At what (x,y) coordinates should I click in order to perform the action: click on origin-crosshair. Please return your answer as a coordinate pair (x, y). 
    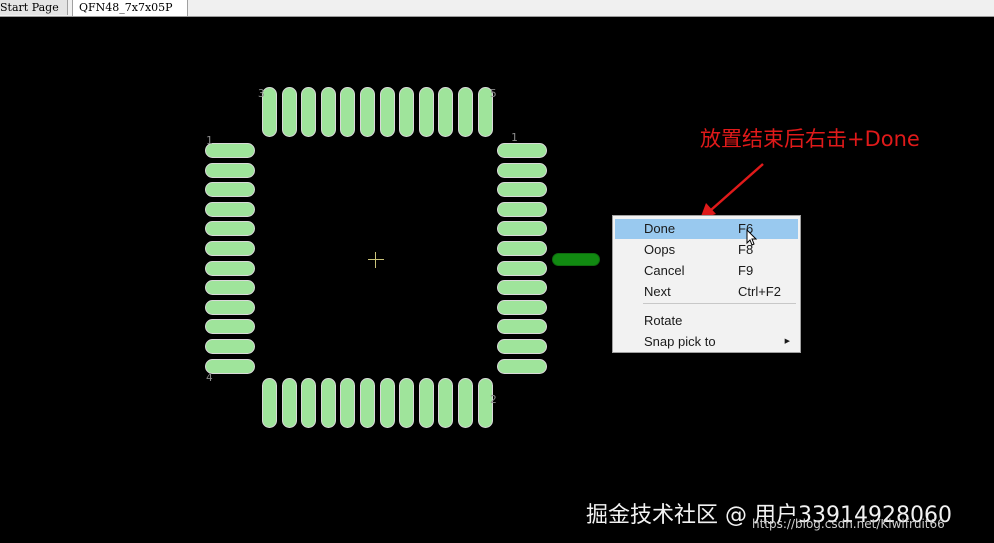
    Looking at the image, I should click on (376, 260).